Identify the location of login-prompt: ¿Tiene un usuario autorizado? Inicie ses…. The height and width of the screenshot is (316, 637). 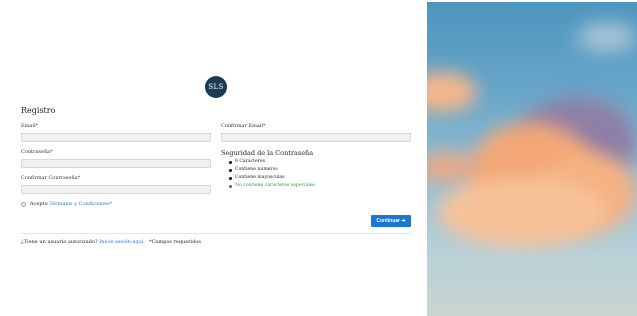
(82, 242).